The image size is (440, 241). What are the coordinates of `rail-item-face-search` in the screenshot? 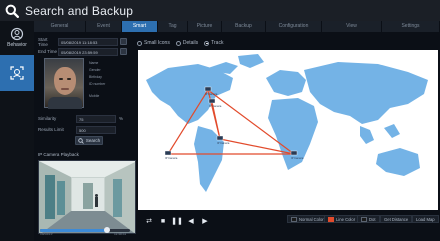 It's located at (17, 73).